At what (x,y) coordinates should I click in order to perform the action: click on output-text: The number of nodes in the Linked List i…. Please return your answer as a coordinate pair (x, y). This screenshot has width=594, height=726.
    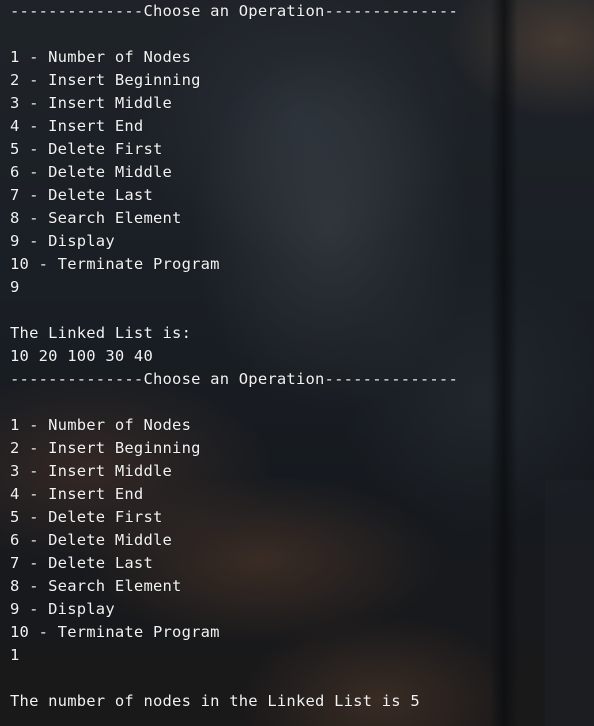
    Looking at the image, I should click on (215, 701).